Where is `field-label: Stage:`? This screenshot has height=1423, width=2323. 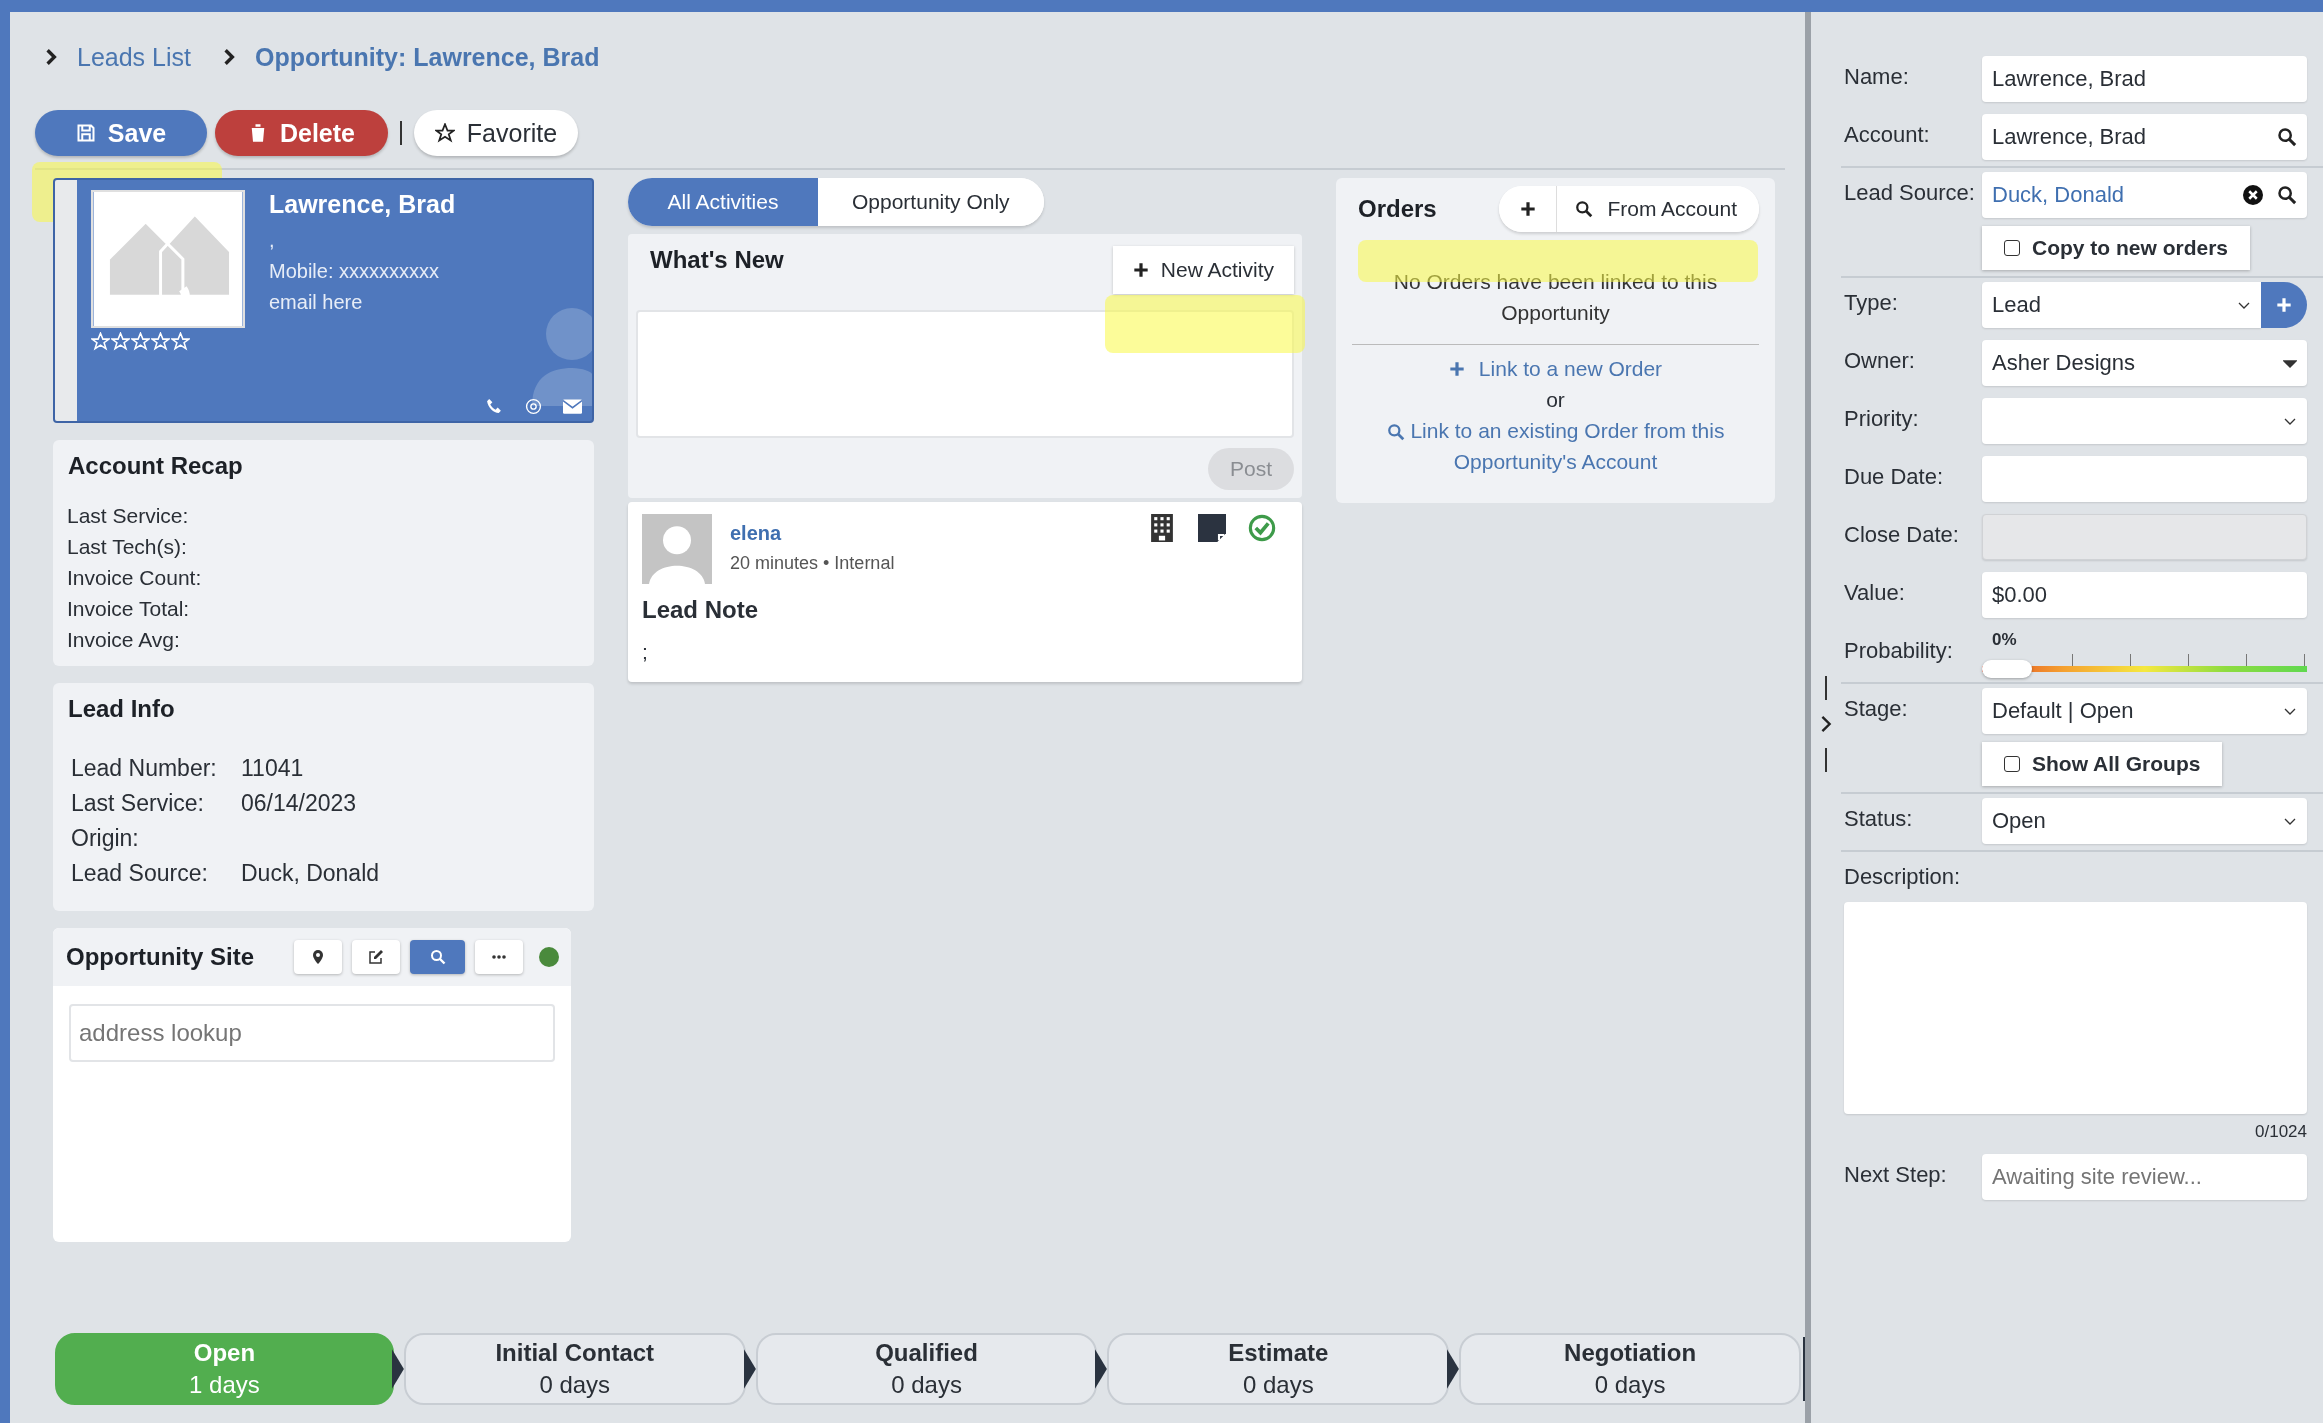 field-label: Stage: is located at coordinates (1876, 708).